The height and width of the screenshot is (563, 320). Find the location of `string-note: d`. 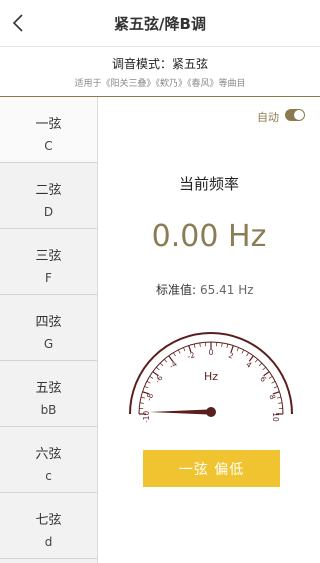

string-note: d is located at coordinates (48, 542).